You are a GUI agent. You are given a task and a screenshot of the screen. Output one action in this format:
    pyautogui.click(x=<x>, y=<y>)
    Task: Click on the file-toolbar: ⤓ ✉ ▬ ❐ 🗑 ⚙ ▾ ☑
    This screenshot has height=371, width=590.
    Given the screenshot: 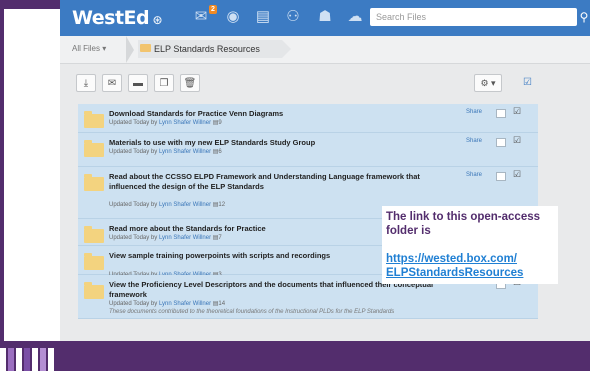 What is the action you would take?
    pyautogui.click(x=325, y=84)
    